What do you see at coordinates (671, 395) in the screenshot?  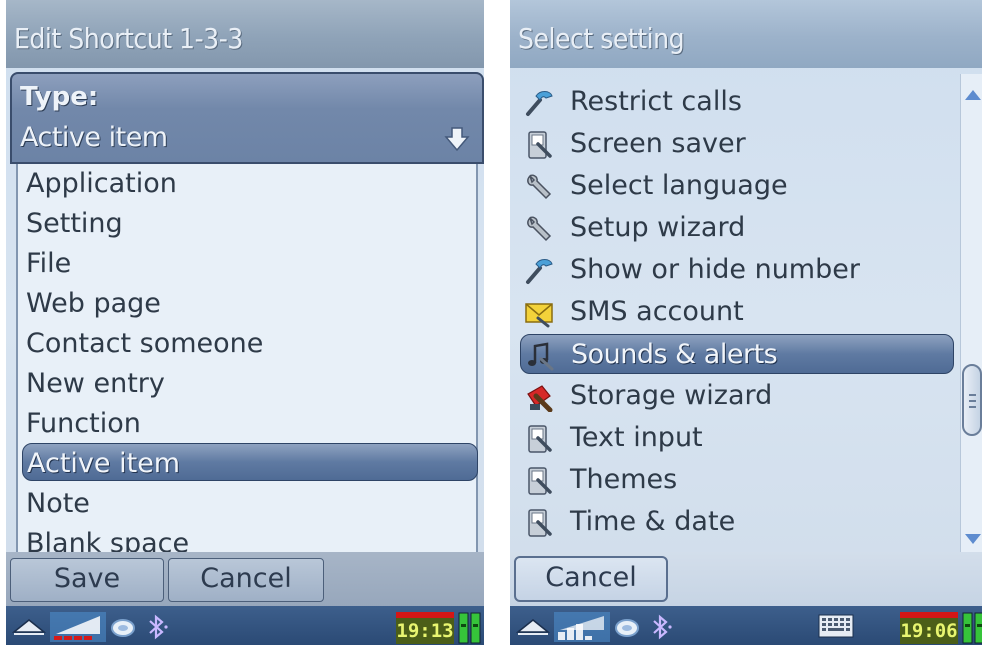 I see `setting-label: Storage wizard` at bounding box center [671, 395].